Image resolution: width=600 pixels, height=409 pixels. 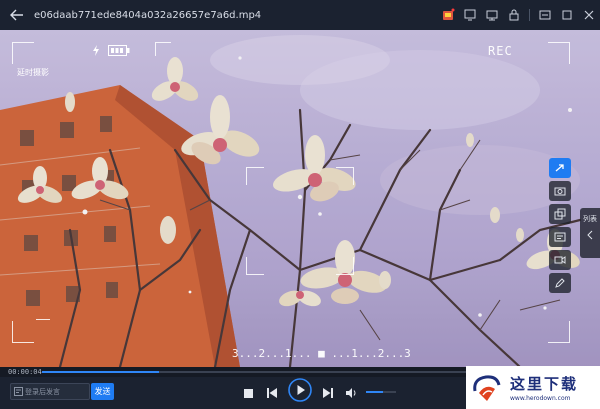 I want to click on playlist-tab: 列表, so click(x=590, y=233).